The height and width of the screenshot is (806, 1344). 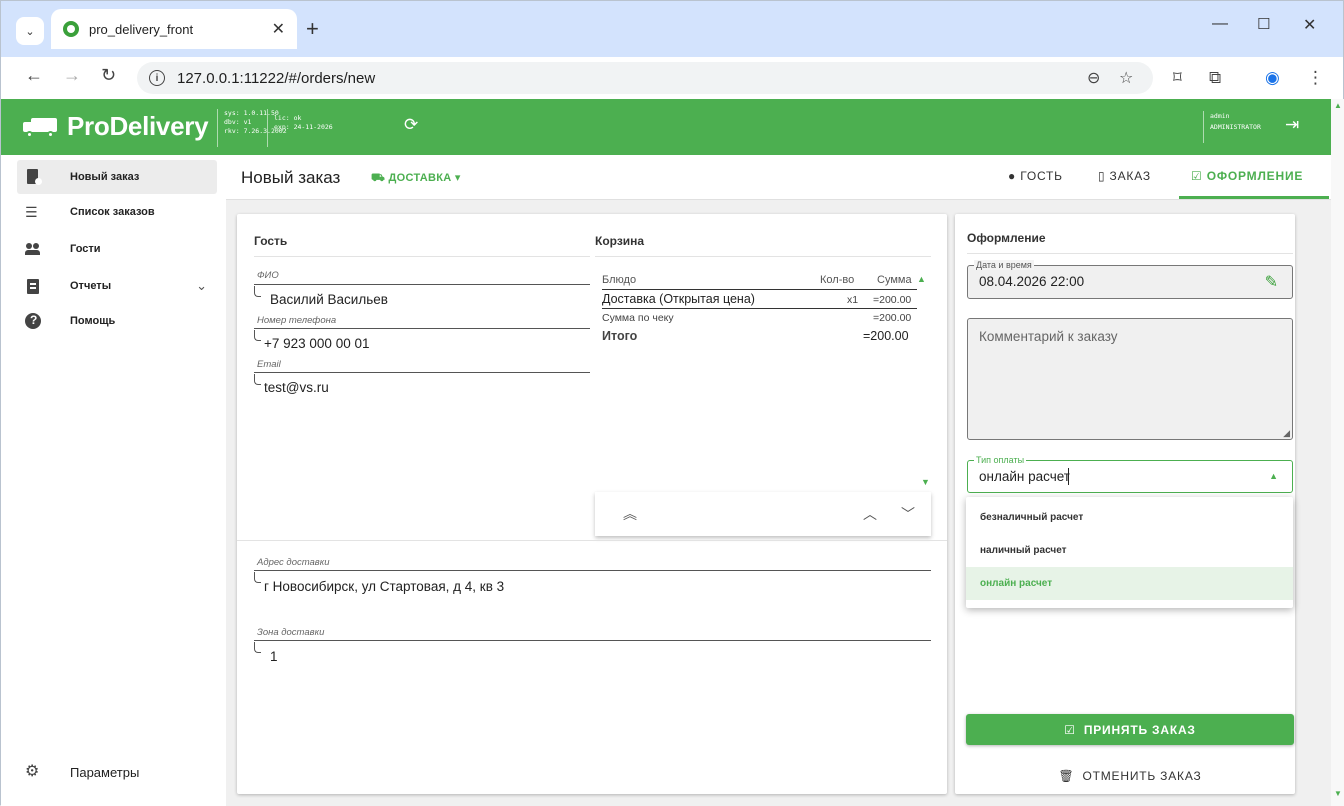 I want to click on page-scrollbar: ▲ ▼, so click(x=1337, y=452).